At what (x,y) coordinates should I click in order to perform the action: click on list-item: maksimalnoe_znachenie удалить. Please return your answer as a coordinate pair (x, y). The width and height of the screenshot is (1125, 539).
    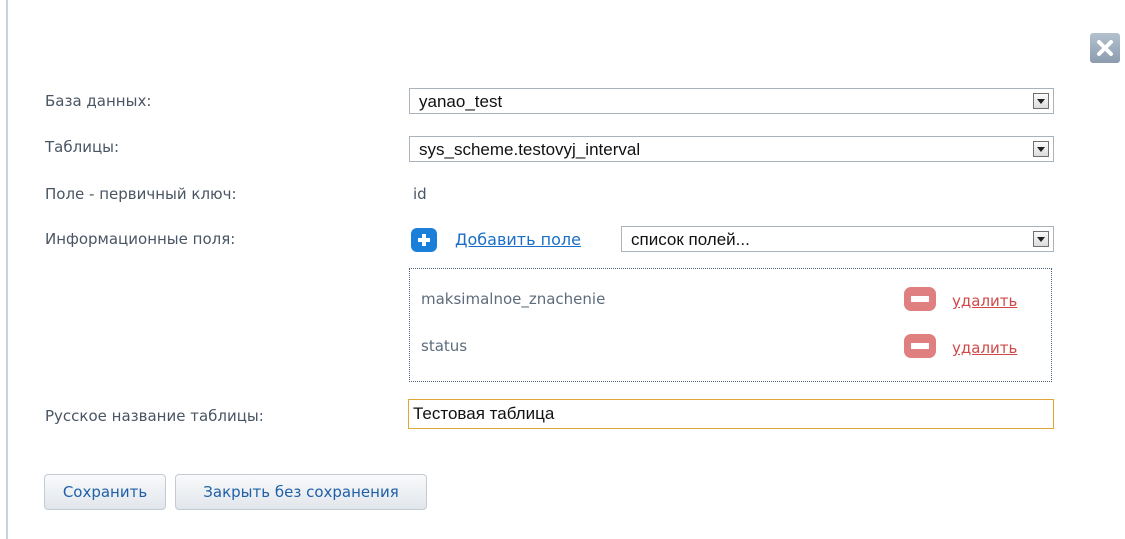
    Looking at the image, I should click on (730, 300).